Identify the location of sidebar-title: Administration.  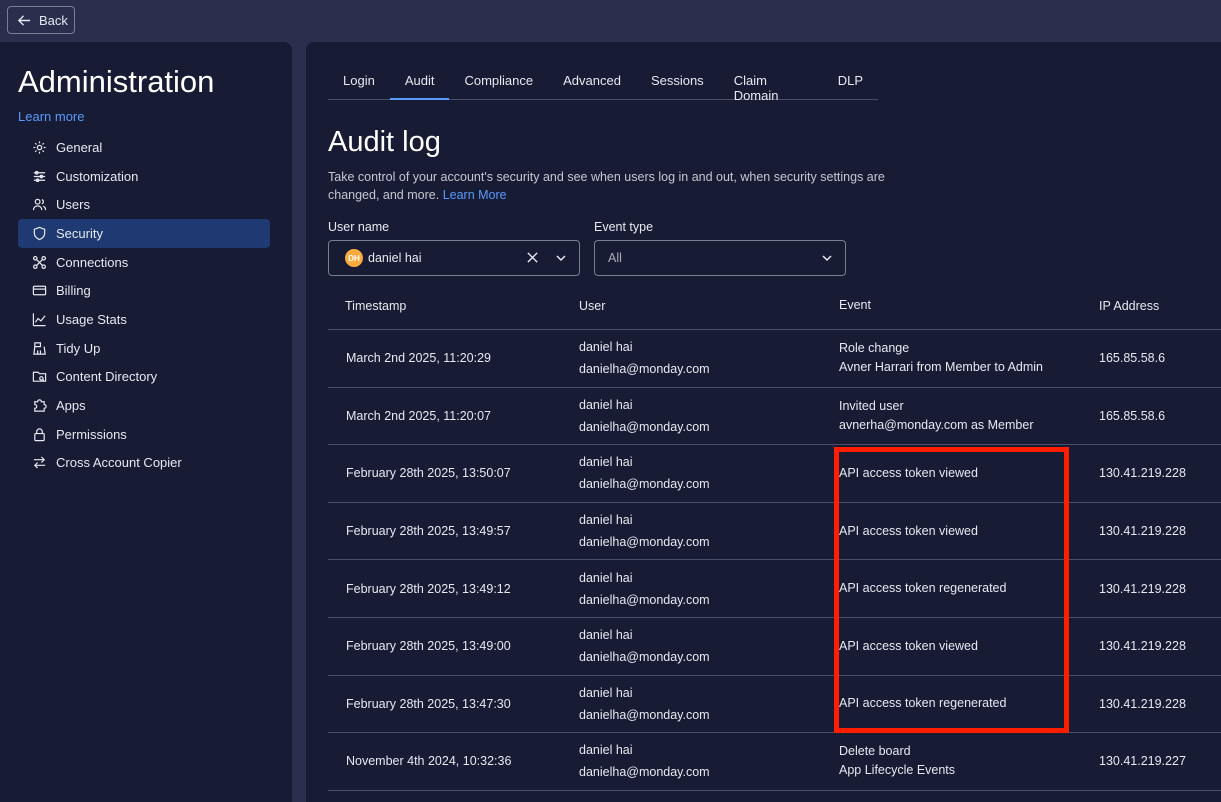
(116, 81).